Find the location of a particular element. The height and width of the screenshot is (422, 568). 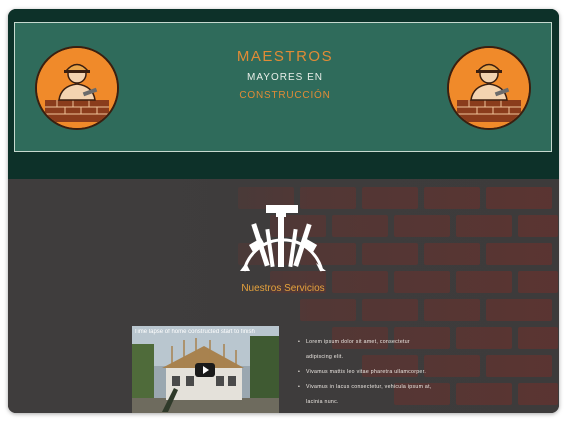

brand-line-1: MAESTROS is located at coordinates (285, 56).